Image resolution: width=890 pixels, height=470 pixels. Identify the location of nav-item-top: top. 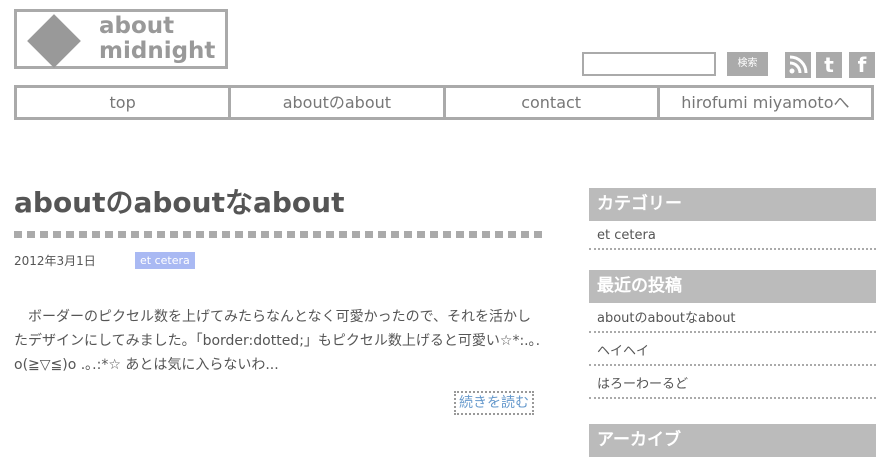
(124, 102).